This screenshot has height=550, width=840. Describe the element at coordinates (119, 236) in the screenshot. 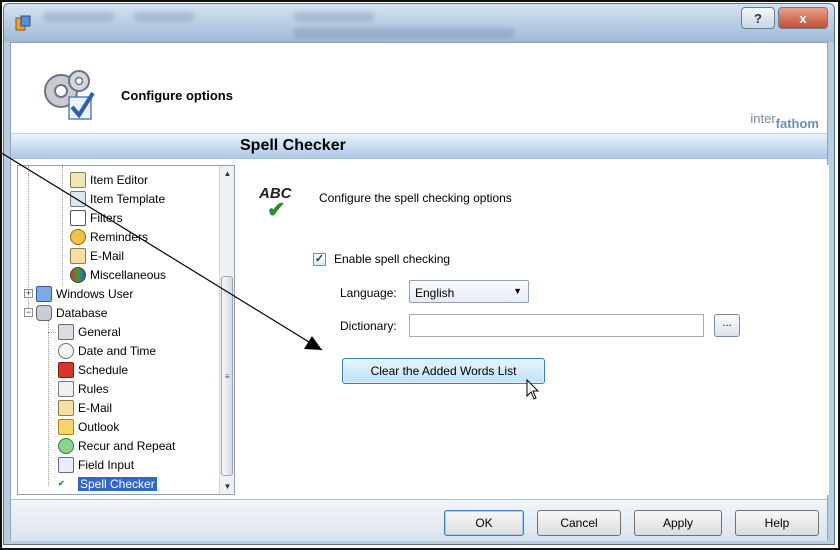

I see `tree-item-label: Reminders` at that location.